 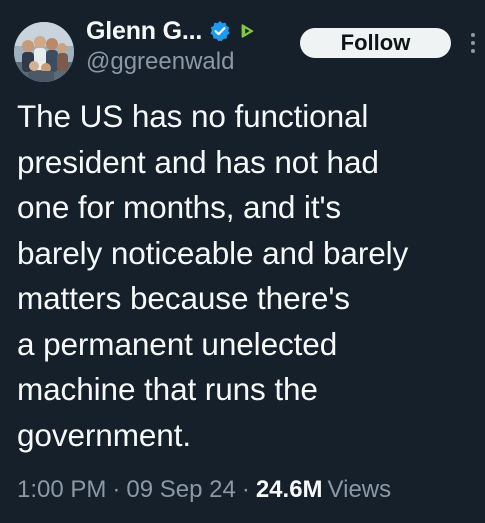 I want to click on more-options-icon, so click(x=473, y=43).